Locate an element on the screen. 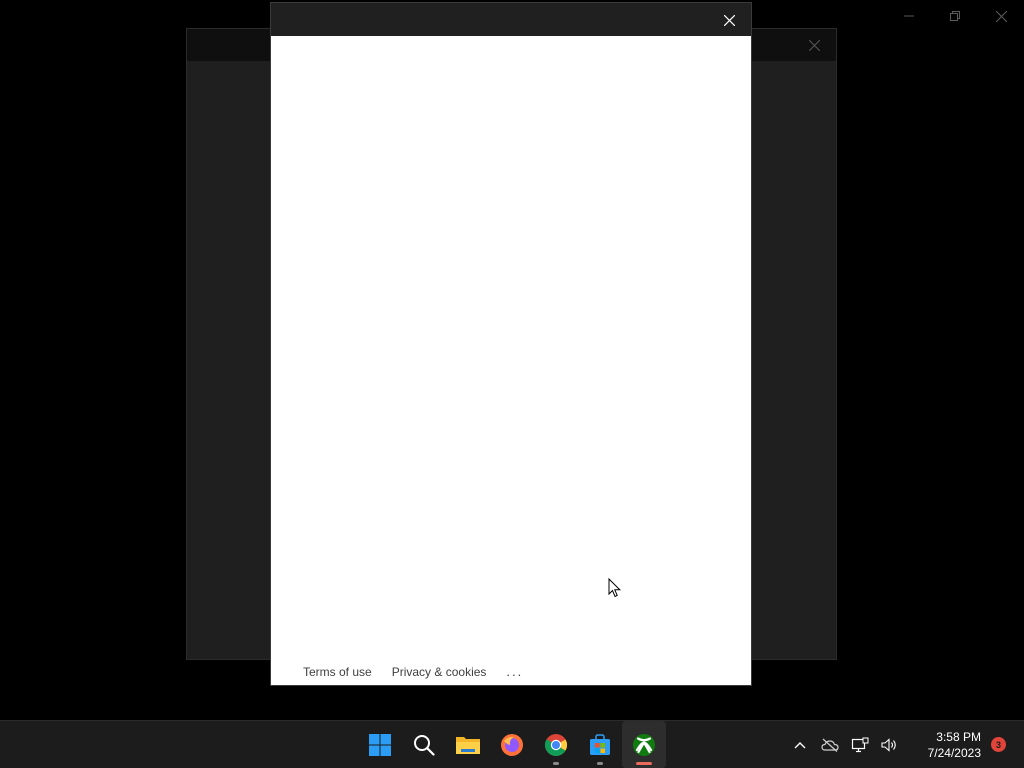 This screenshot has width=1024, height=768. microsoft-store-icon is located at coordinates (600, 744).